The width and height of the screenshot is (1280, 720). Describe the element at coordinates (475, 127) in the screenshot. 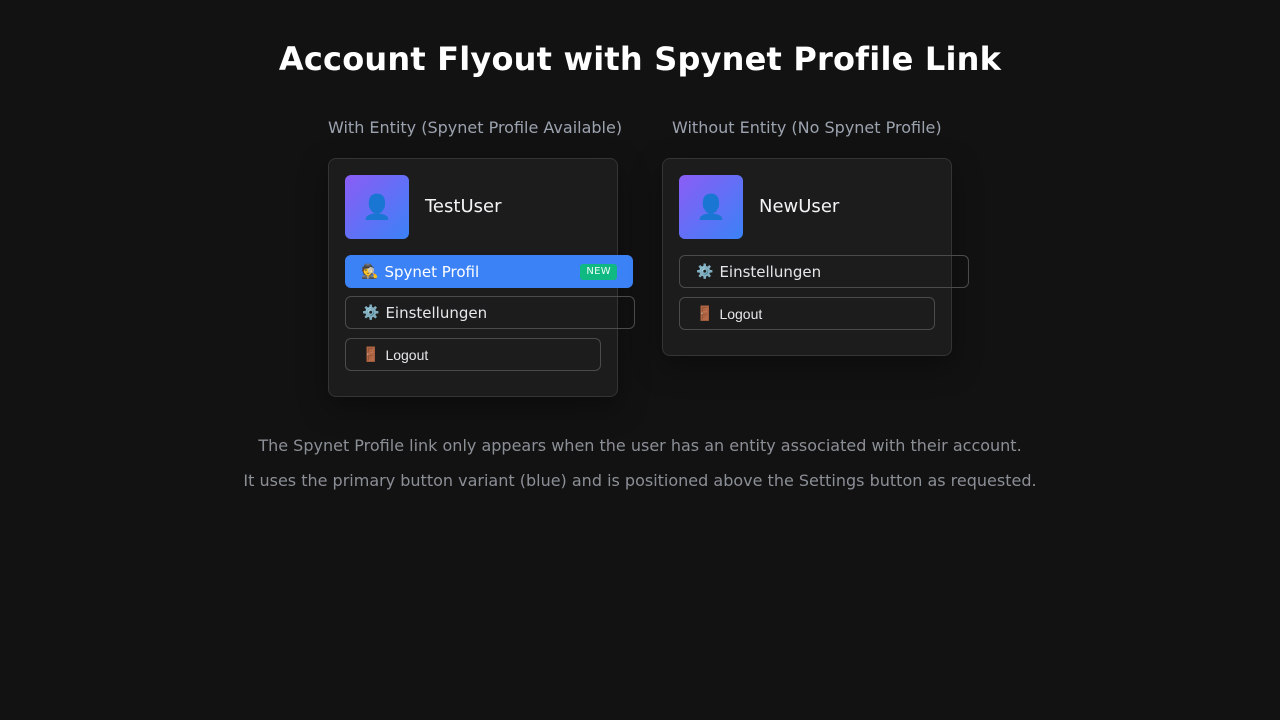

I see `variant-label: With Entity (Spynet Profile Available)` at that location.